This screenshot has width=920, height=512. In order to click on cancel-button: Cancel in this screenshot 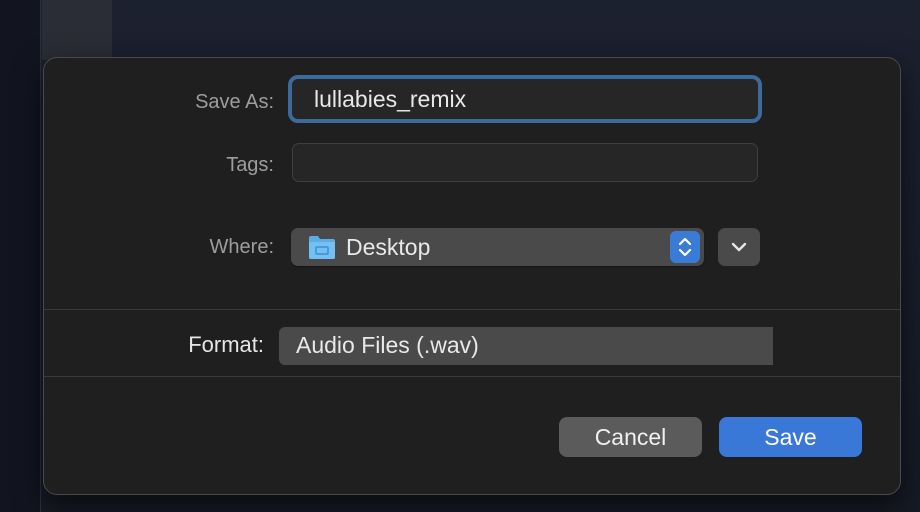, I will do `click(630, 437)`.